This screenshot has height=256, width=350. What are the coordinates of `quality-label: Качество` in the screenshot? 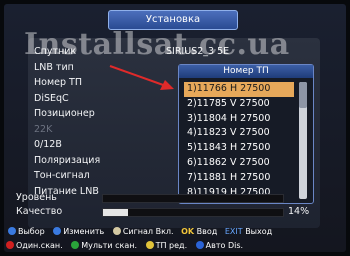 It's located at (39, 211).